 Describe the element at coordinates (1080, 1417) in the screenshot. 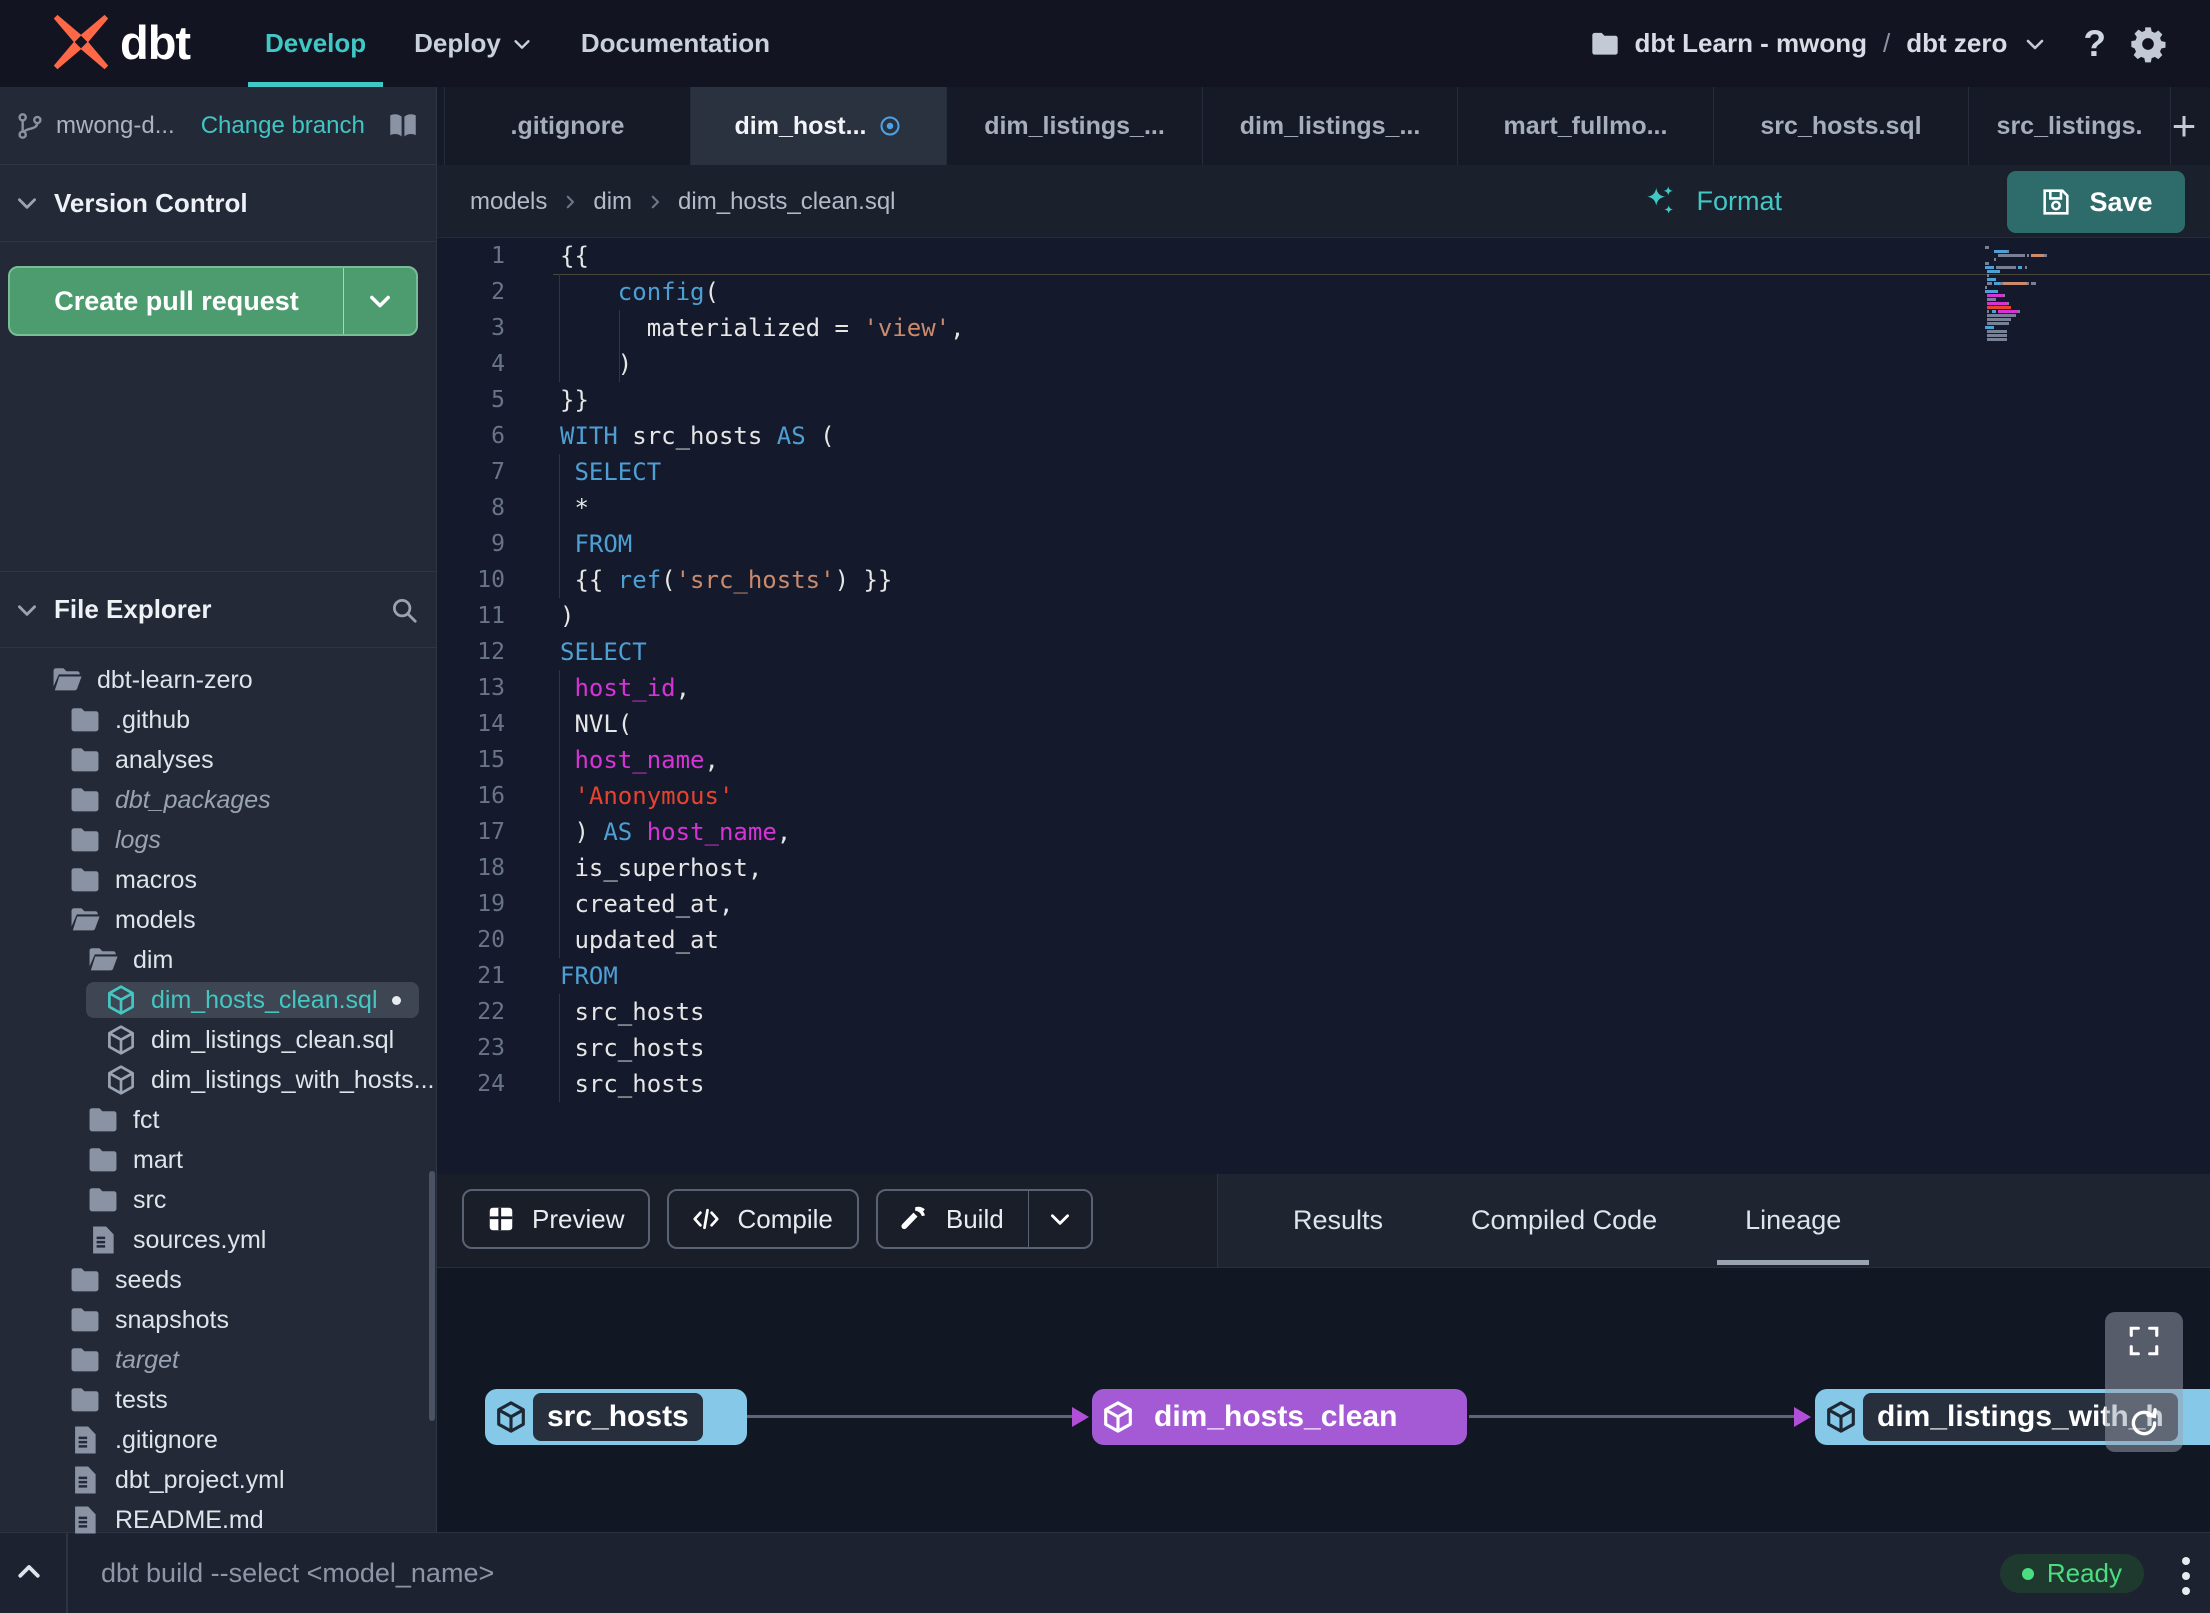

I see `edge-arrowhead-icon` at that location.